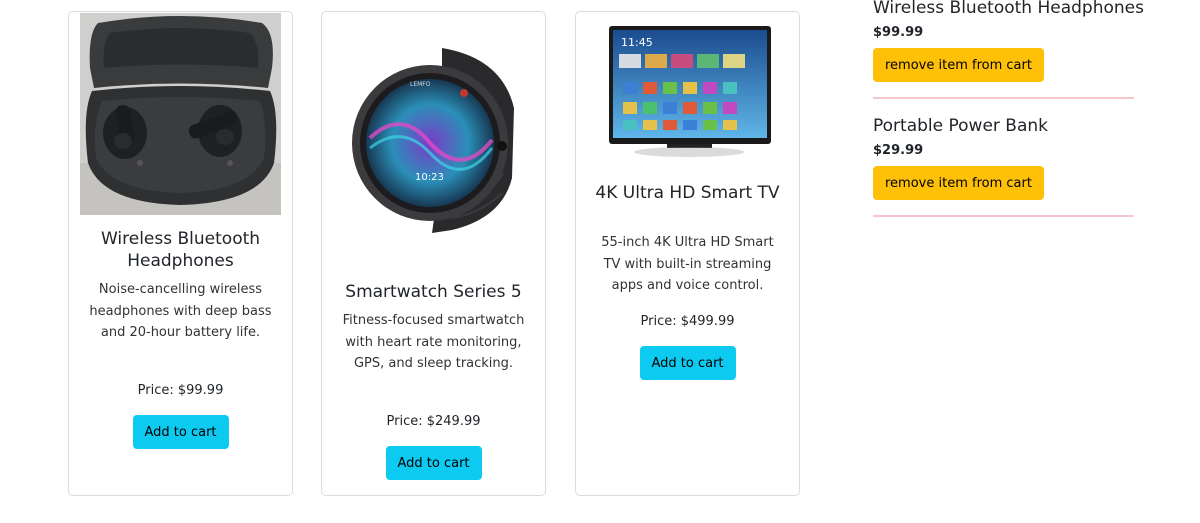 This screenshot has height=523, width=1200. I want to click on product-price: Price: $499.99, so click(687, 321).